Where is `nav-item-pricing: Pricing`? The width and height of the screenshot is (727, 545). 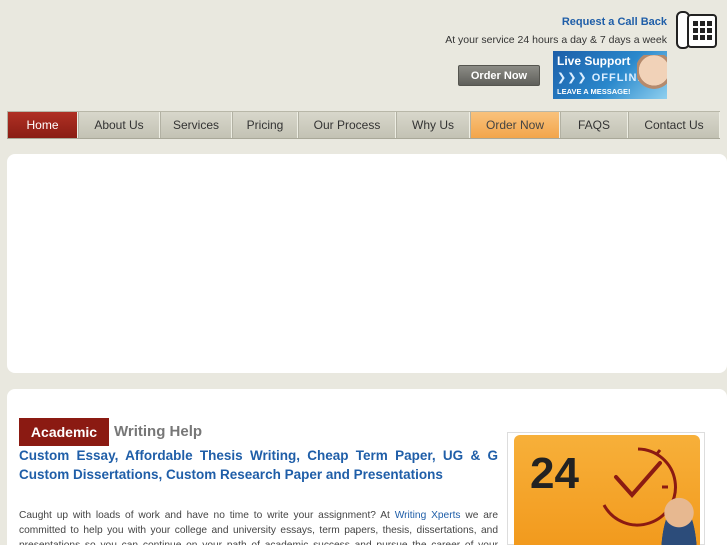 nav-item-pricing: Pricing is located at coordinates (265, 125).